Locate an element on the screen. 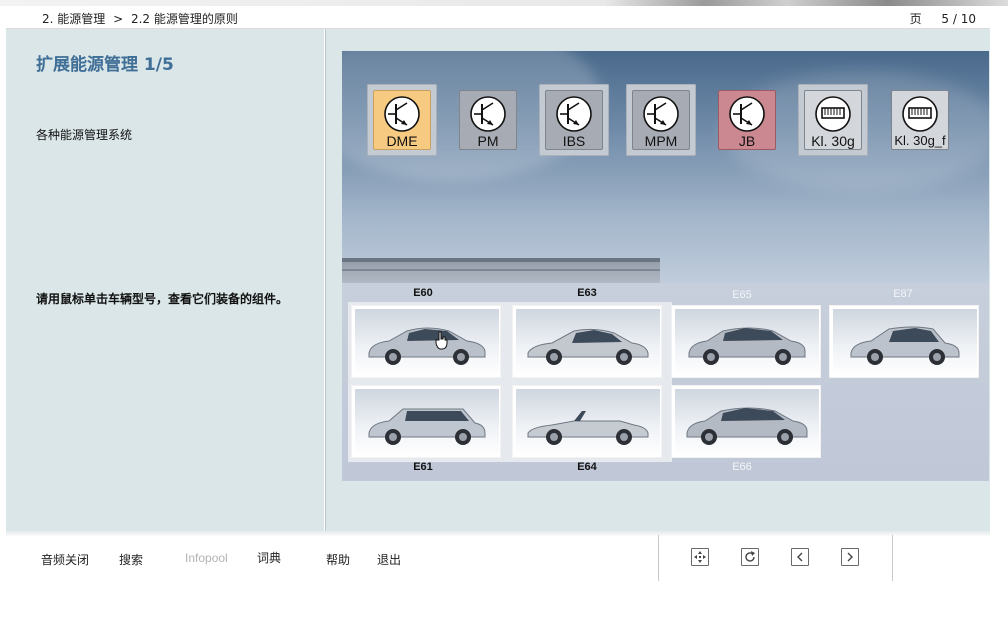 This screenshot has height=640, width=1008. next-page-button is located at coordinates (850, 557).